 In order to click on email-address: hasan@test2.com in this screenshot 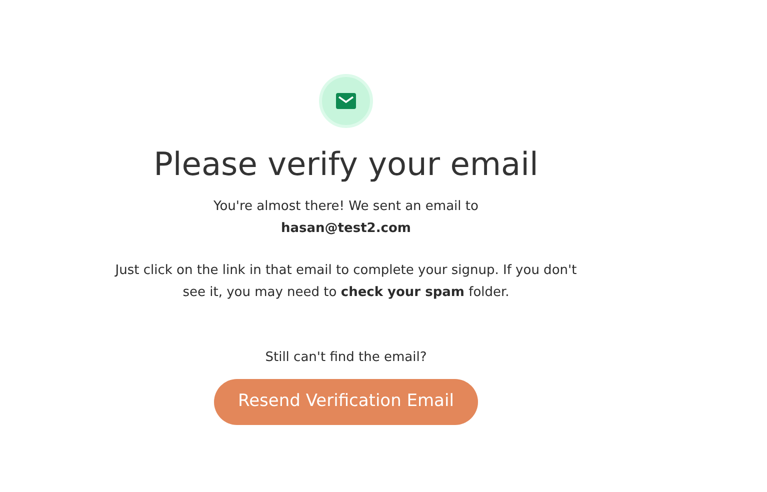, I will do `click(346, 229)`.